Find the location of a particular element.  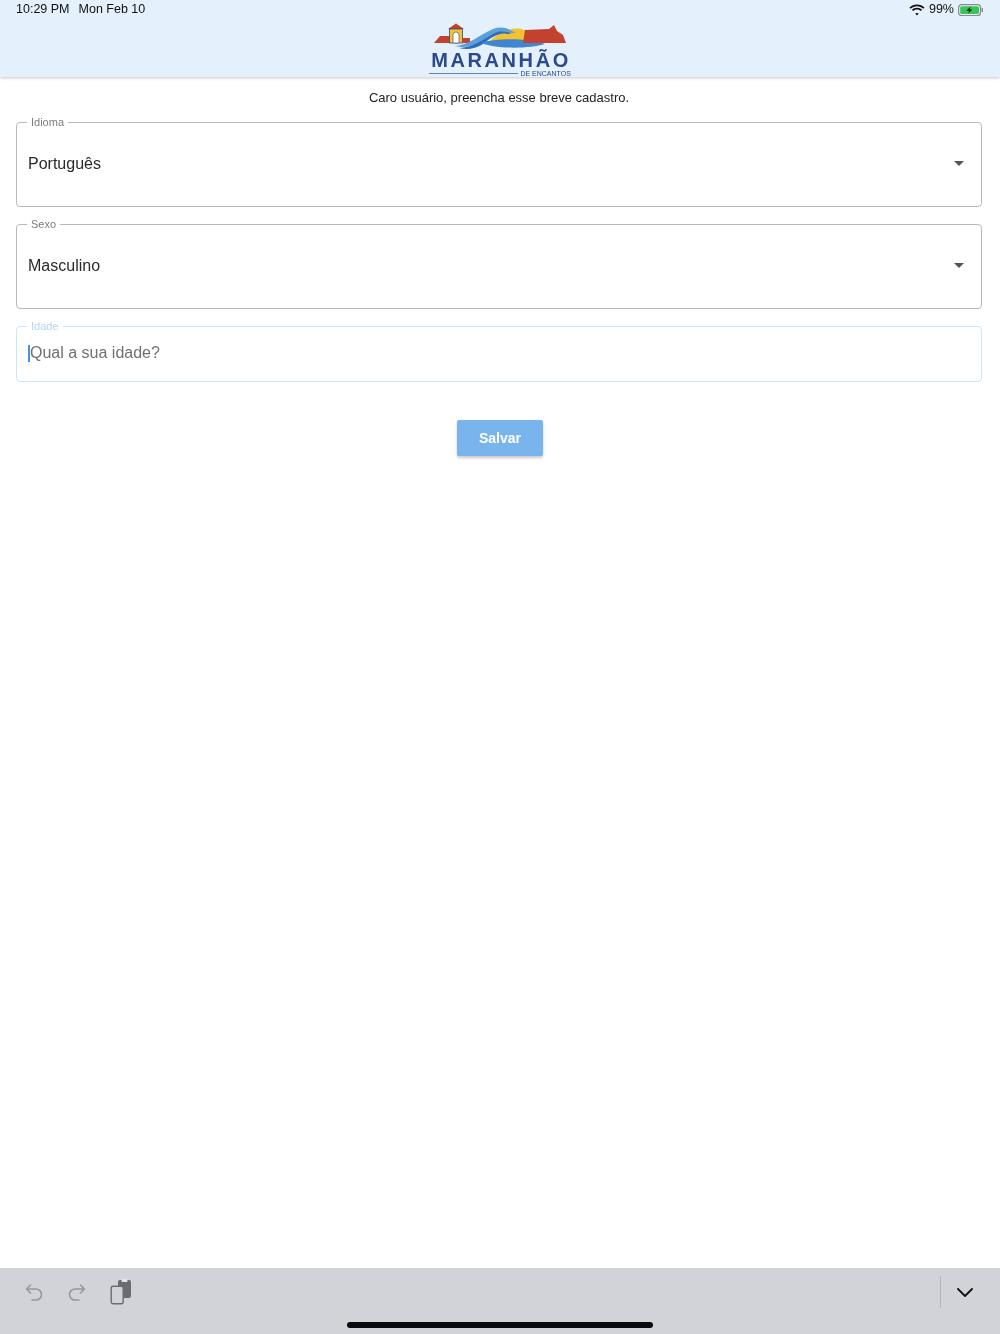

intro-text: Caro usuário, preencha esse breve cadastro. is located at coordinates (499, 98).